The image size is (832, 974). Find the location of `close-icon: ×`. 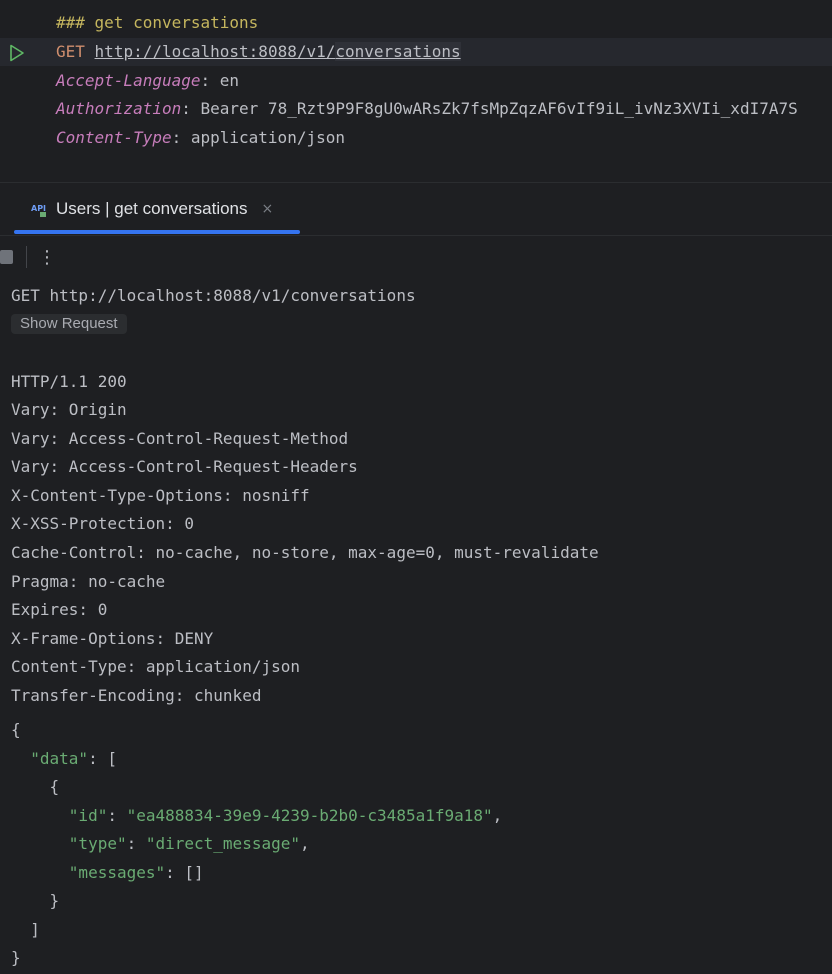

close-icon: × is located at coordinates (268, 209).